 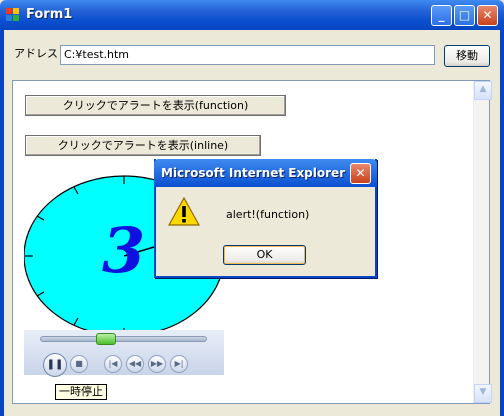 I want to click on scroll-down-arrow-icon: ▼, so click(x=483, y=393).